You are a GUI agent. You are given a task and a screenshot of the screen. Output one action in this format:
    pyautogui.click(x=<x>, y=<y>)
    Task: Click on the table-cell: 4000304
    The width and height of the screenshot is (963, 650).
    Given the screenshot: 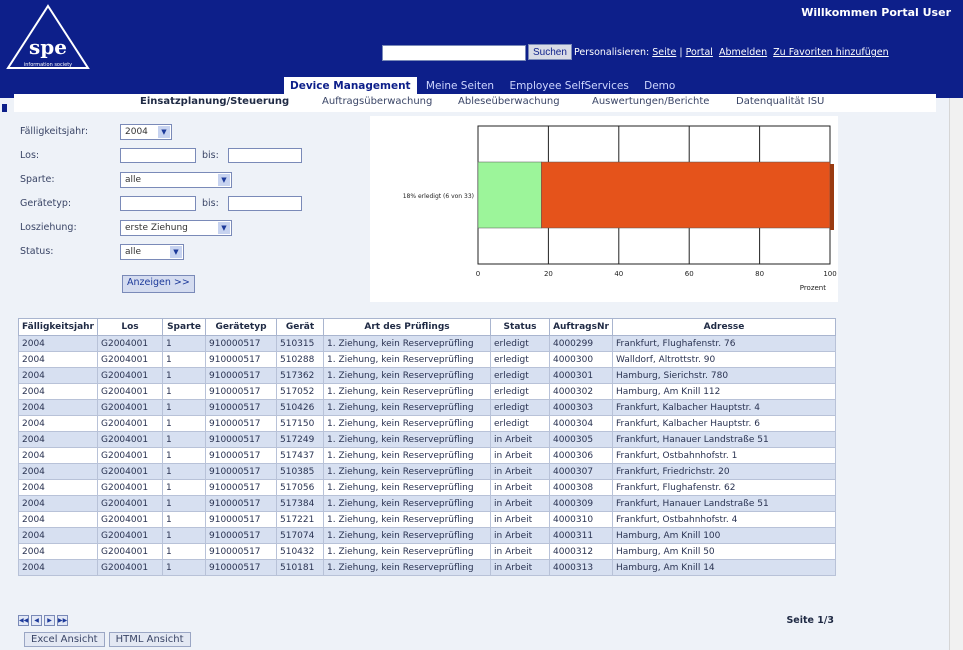 What is the action you would take?
    pyautogui.click(x=581, y=423)
    